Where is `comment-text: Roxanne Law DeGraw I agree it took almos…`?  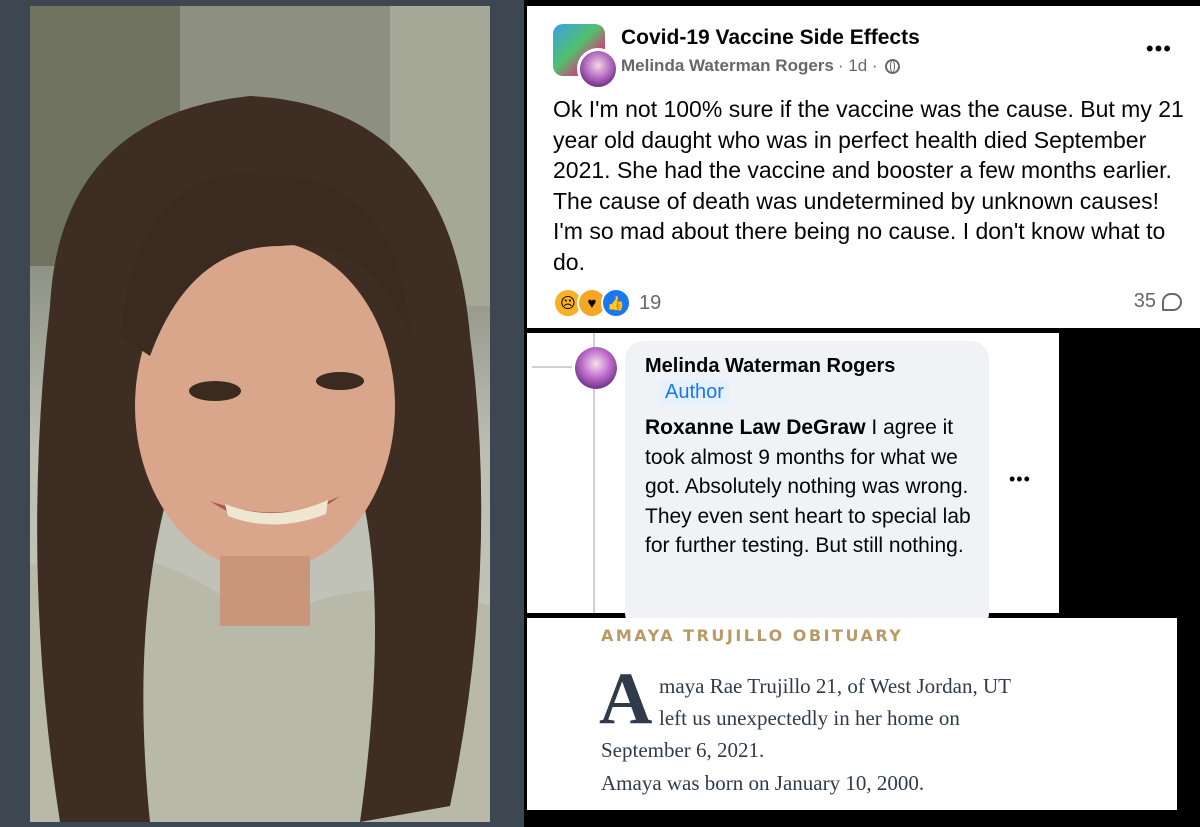
comment-text: Roxanne Law DeGraw I agree it took almos… is located at coordinates (810, 487).